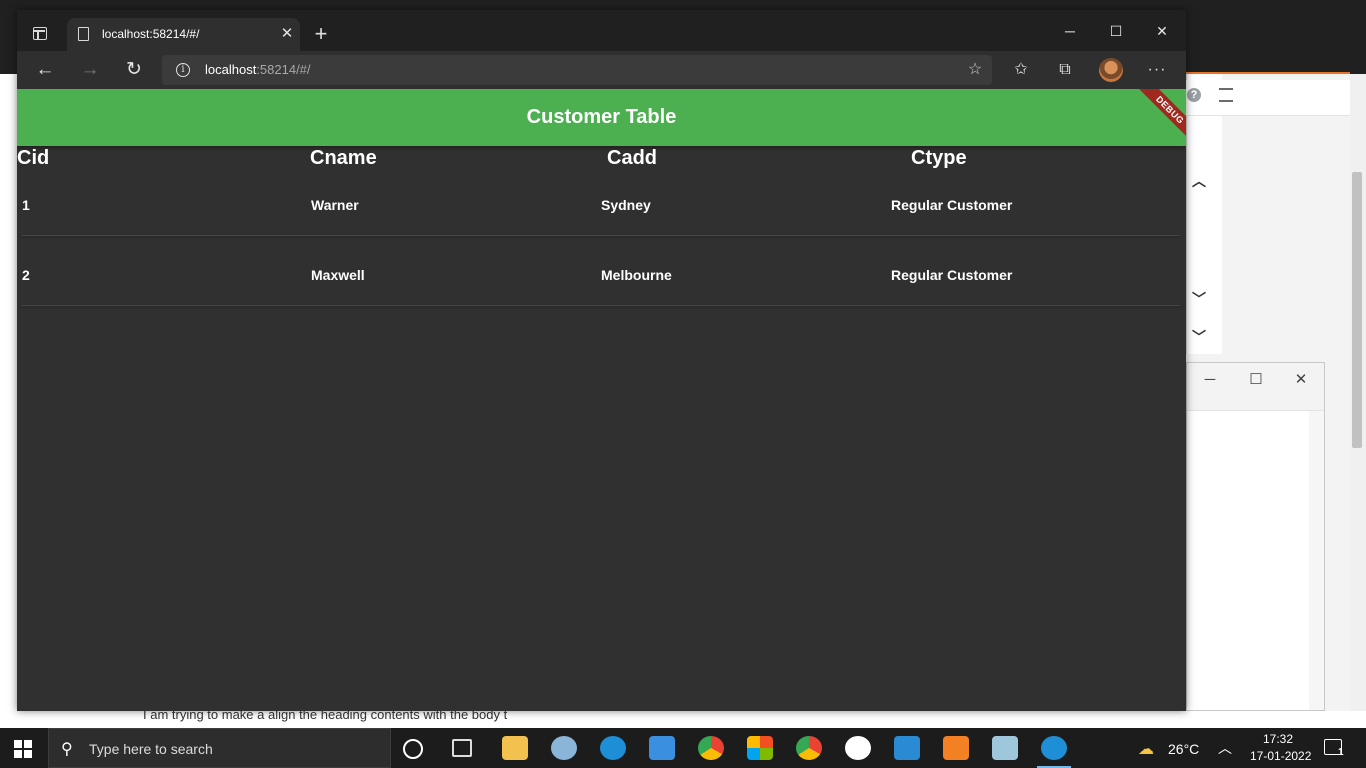  What do you see at coordinates (26, 275) in the screenshot?
I see `cell-cid: 2` at bounding box center [26, 275].